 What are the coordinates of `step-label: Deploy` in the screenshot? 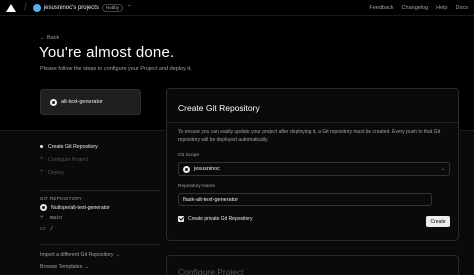 It's located at (56, 172).